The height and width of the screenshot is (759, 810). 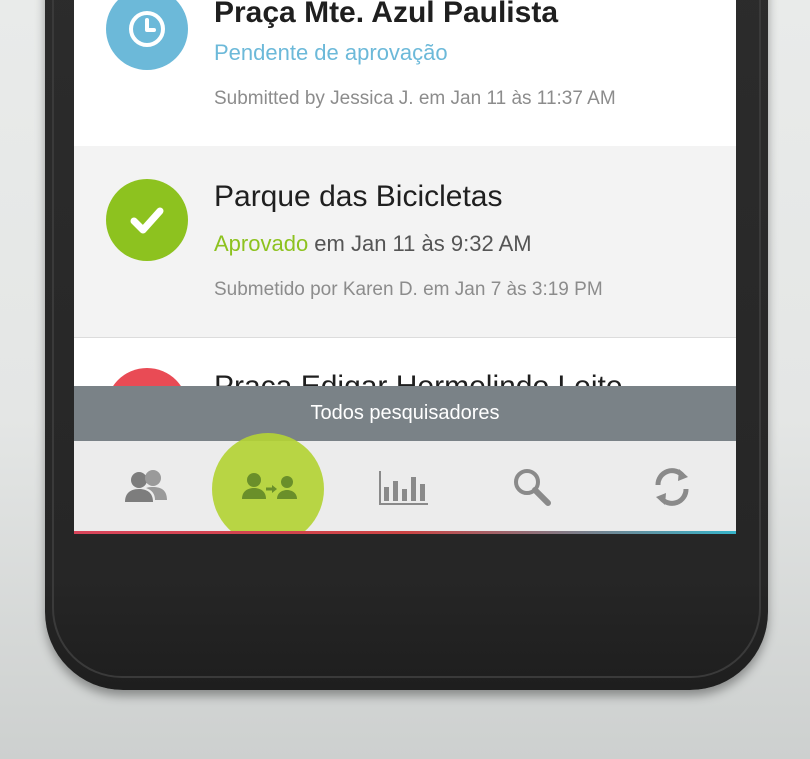 I want to click on check-icon, so click(x=147, y=220).